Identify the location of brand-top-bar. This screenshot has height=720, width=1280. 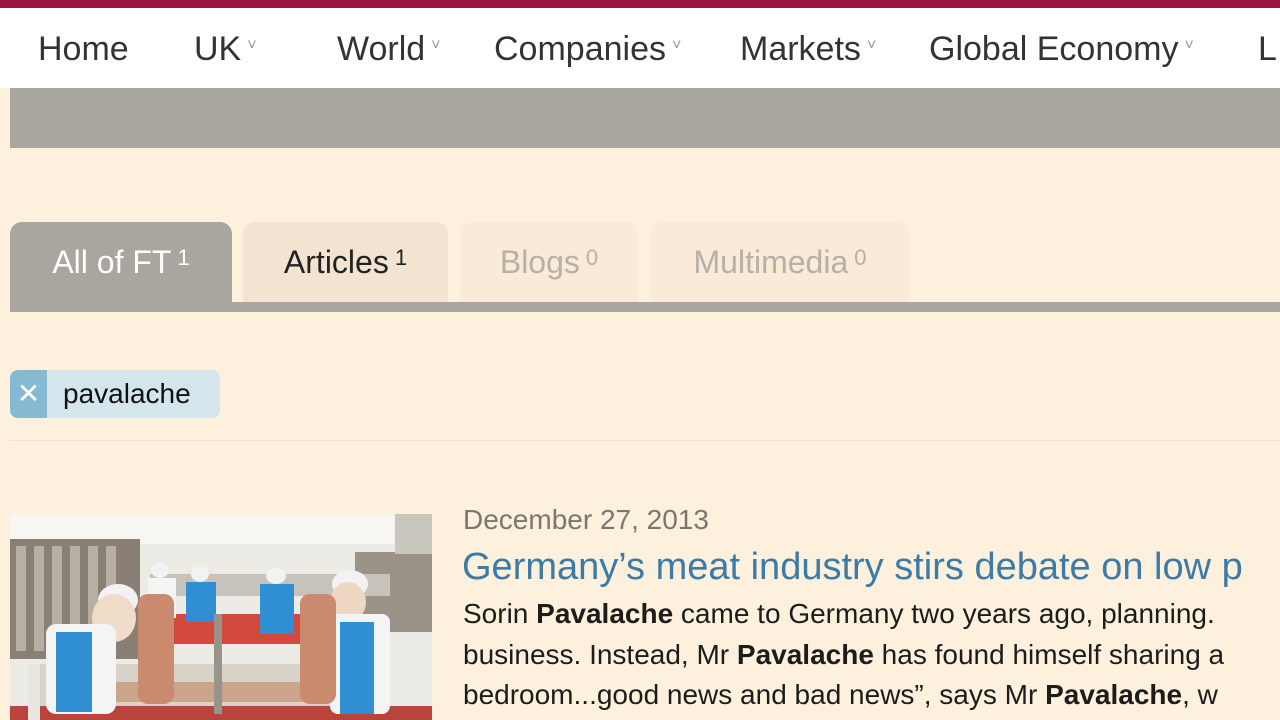
(640, 4).